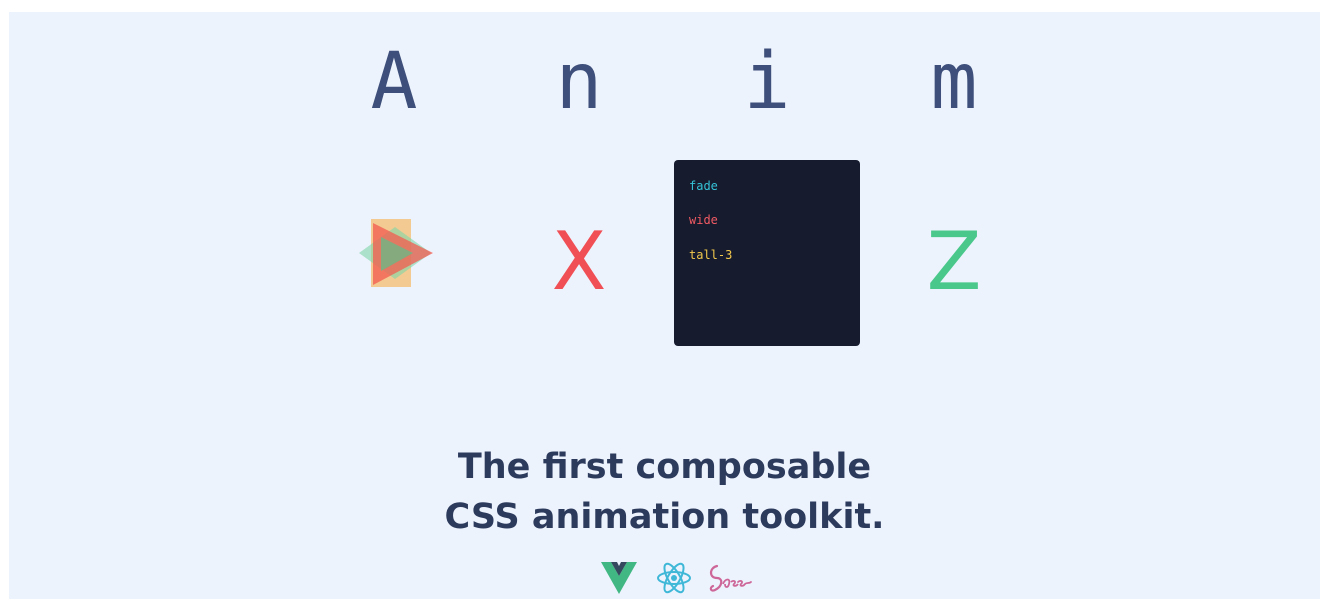 The image size is (1320, 599). What do you see at coordinates (954, 82) in the screenshot?
I see `hero-letter-m: m` at bounding box center [954, 82].